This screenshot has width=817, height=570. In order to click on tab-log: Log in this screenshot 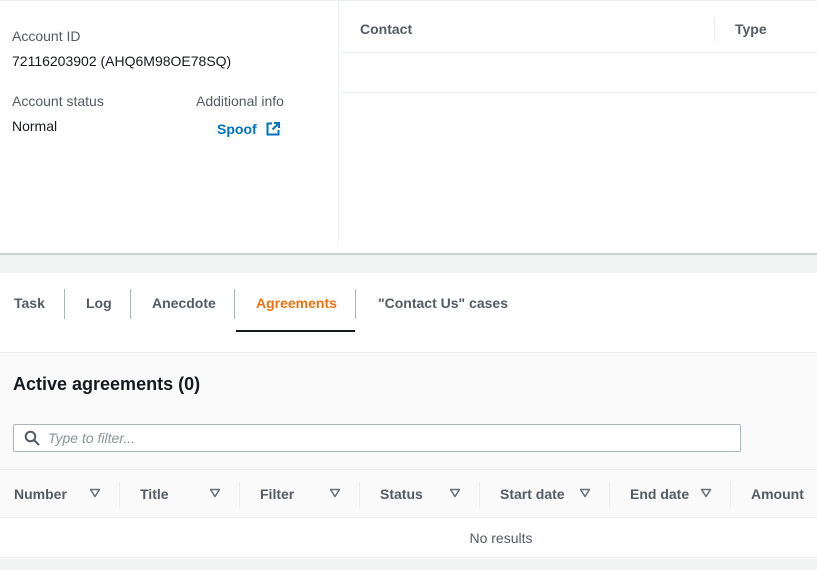, I will do `click(99, 303)`.